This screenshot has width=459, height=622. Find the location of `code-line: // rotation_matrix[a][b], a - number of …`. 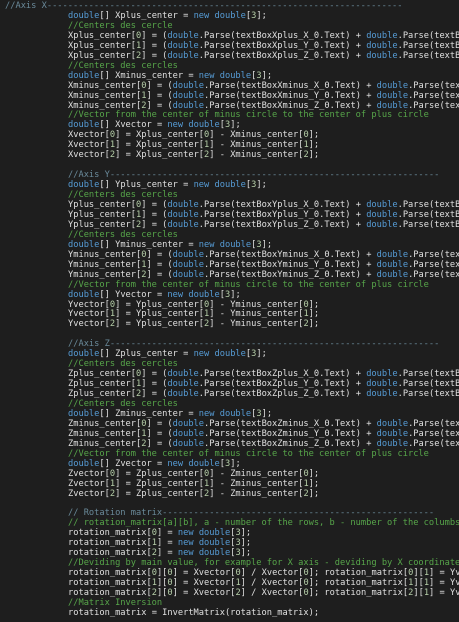

code-line: // rotation_matrix[a][b], a - number of … is located at coordinates (263, 523).